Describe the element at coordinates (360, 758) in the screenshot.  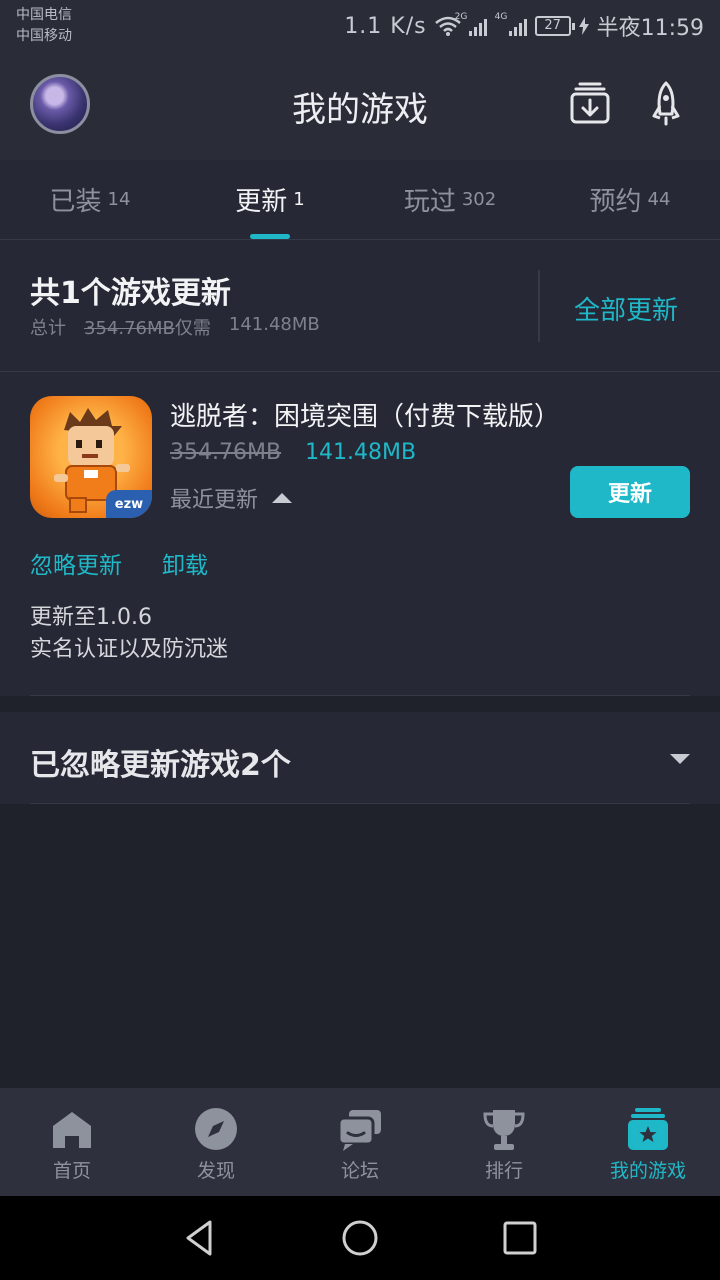
I see `ignored-updates-section: 已忽略更新游戏2个` at that location.